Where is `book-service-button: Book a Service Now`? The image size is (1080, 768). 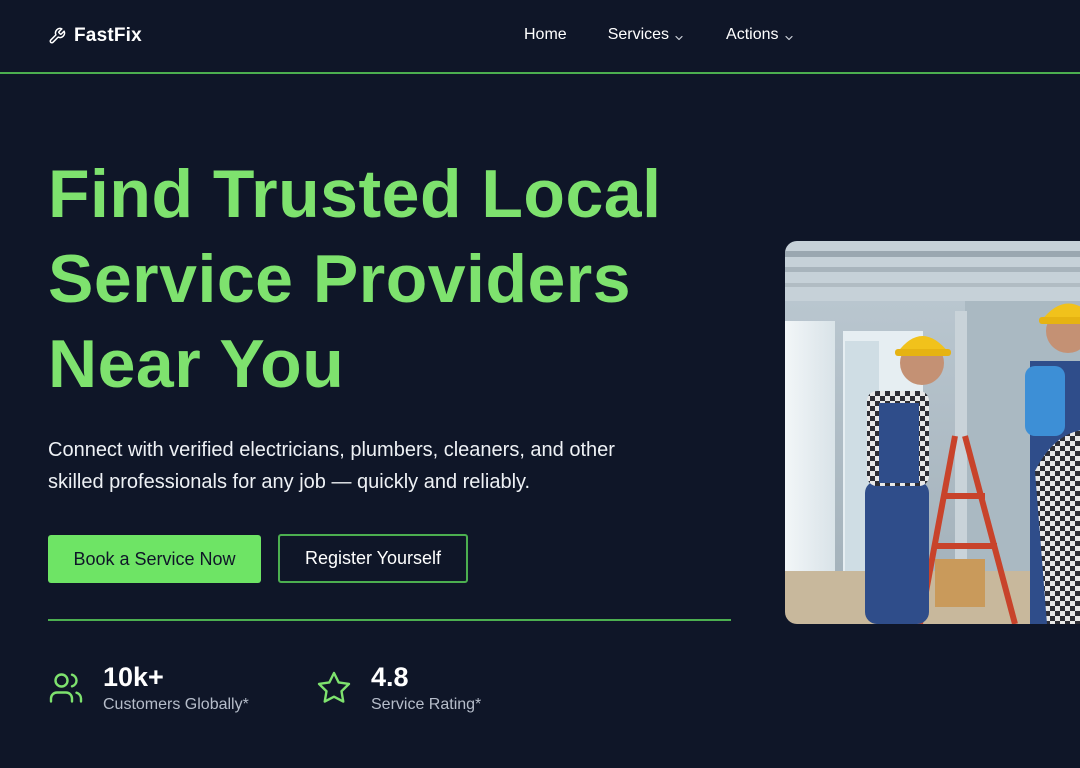 book-service-button: Book a Service Now is located at coordinates (154, 559).